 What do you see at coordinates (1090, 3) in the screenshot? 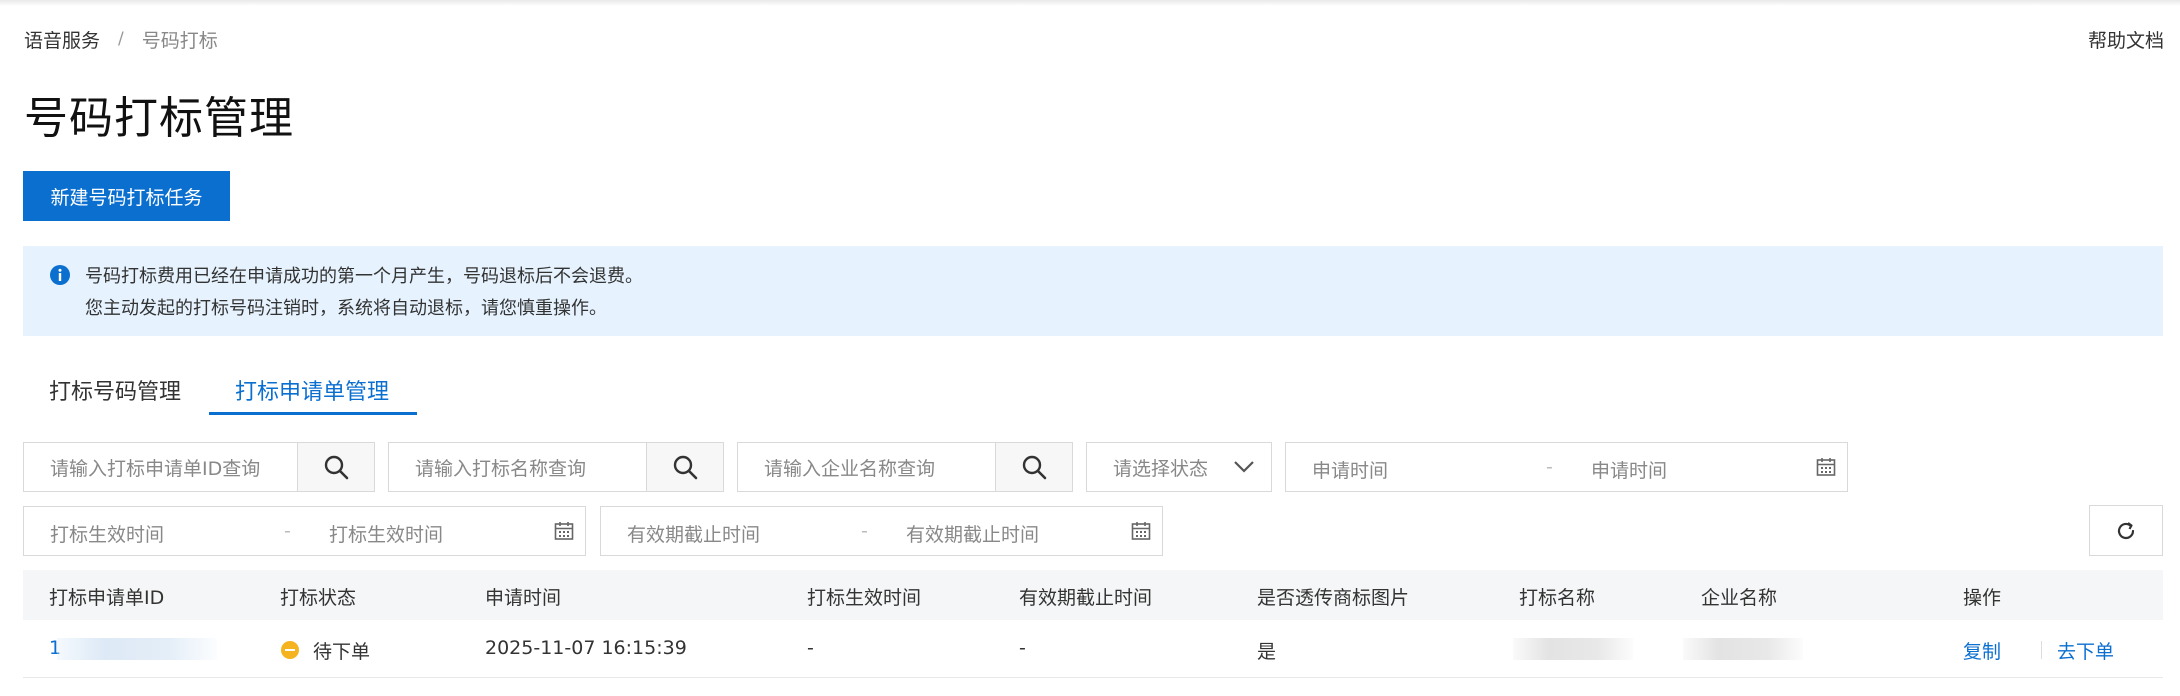
I see `top-shadow` at bounding box center [1090, 3].